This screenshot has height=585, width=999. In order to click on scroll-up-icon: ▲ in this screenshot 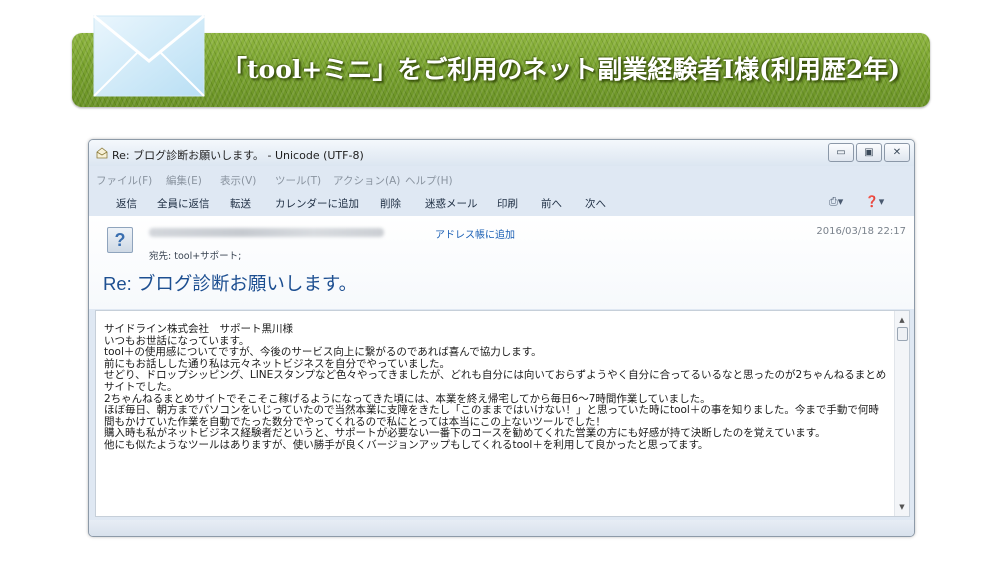, I will do `click(902, 320)`.